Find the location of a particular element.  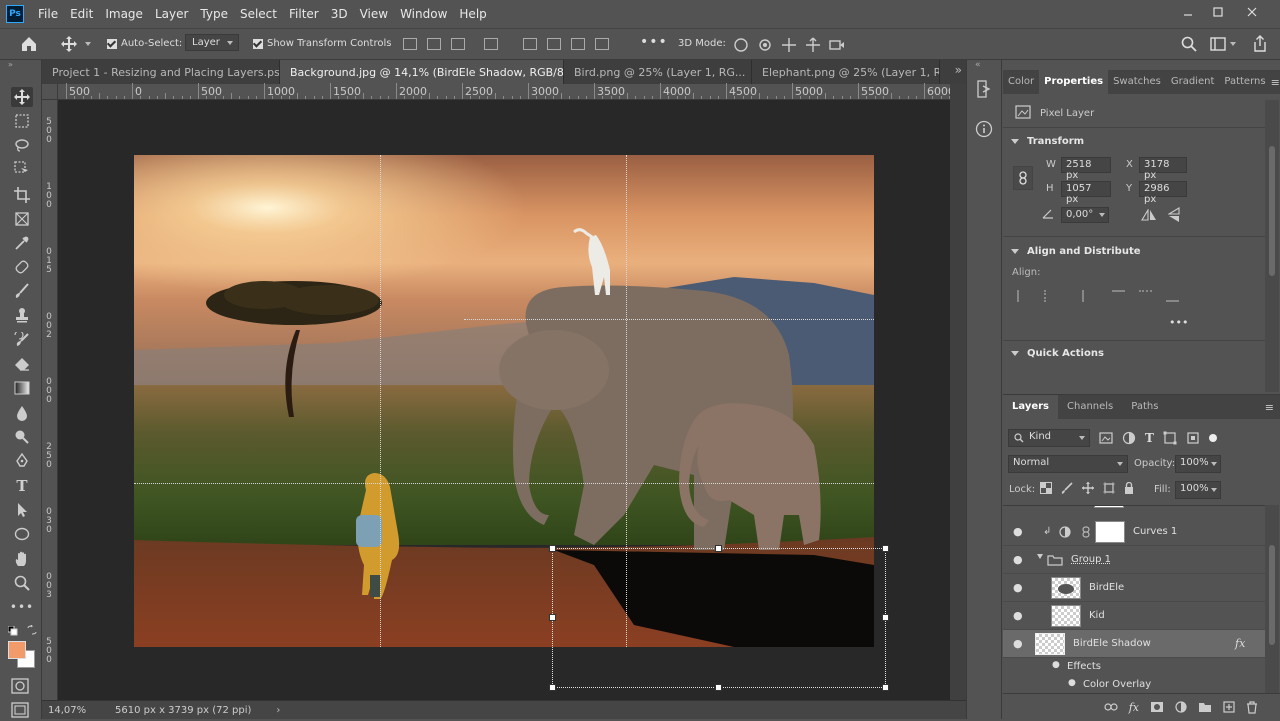

tab-bird: Bird.png @ 25% (Layer 1, RG...✕ is located at coordinates (658, 72).